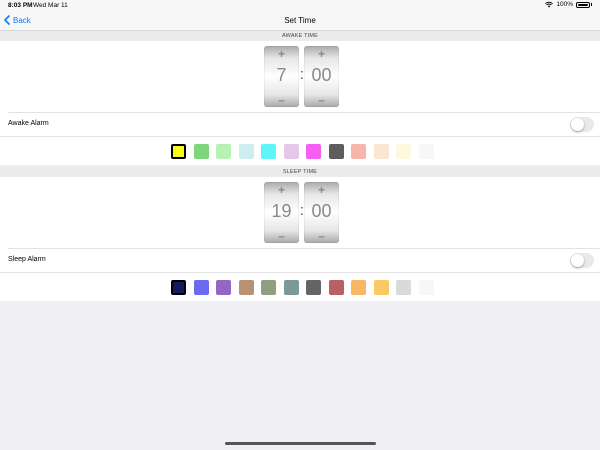 Image resolution: width=600 pixels, height=450 pixels. I want to click on awake-alarm-label: Awake Alarm, so click(28, 123).